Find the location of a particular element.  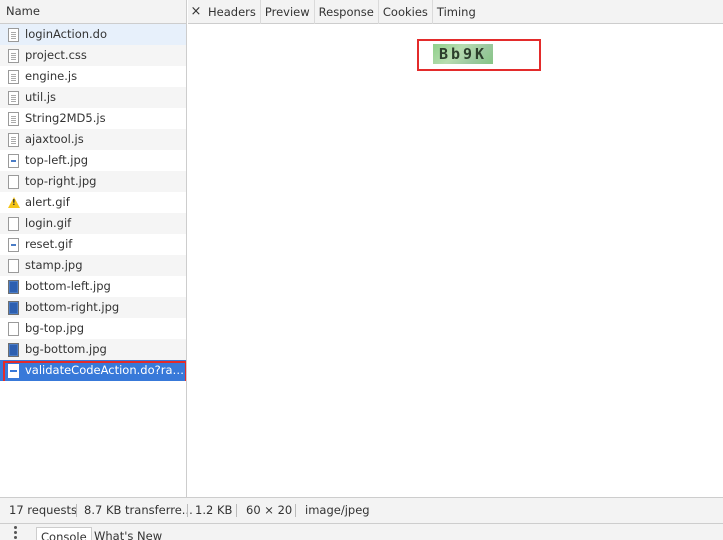

request-name: reset.gif is located at coordinates (49, 244).